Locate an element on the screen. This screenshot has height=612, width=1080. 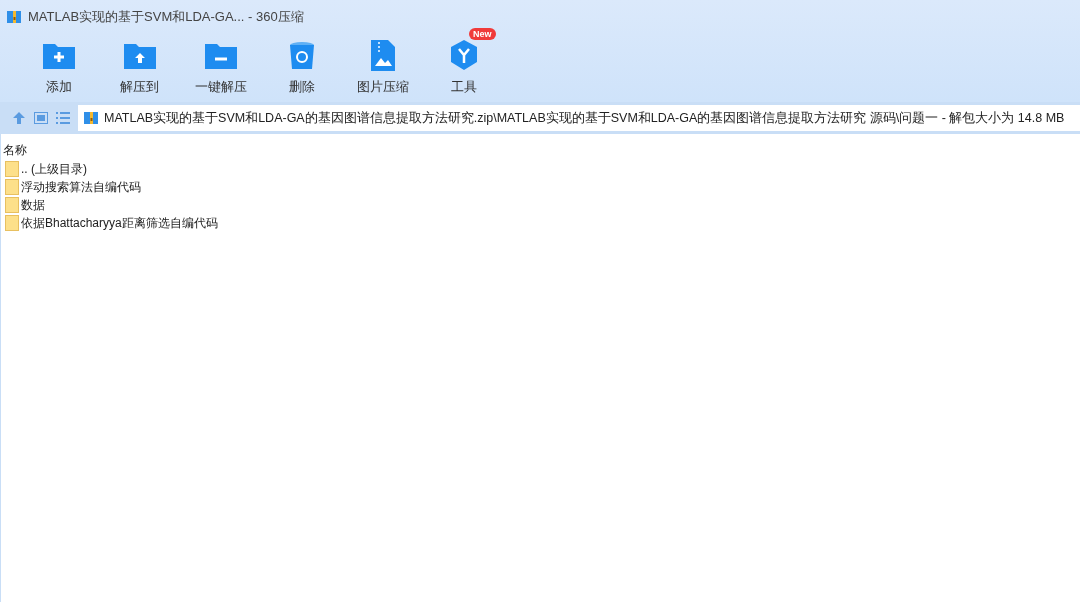
new-badge: New is located at coordinates (482, 34).